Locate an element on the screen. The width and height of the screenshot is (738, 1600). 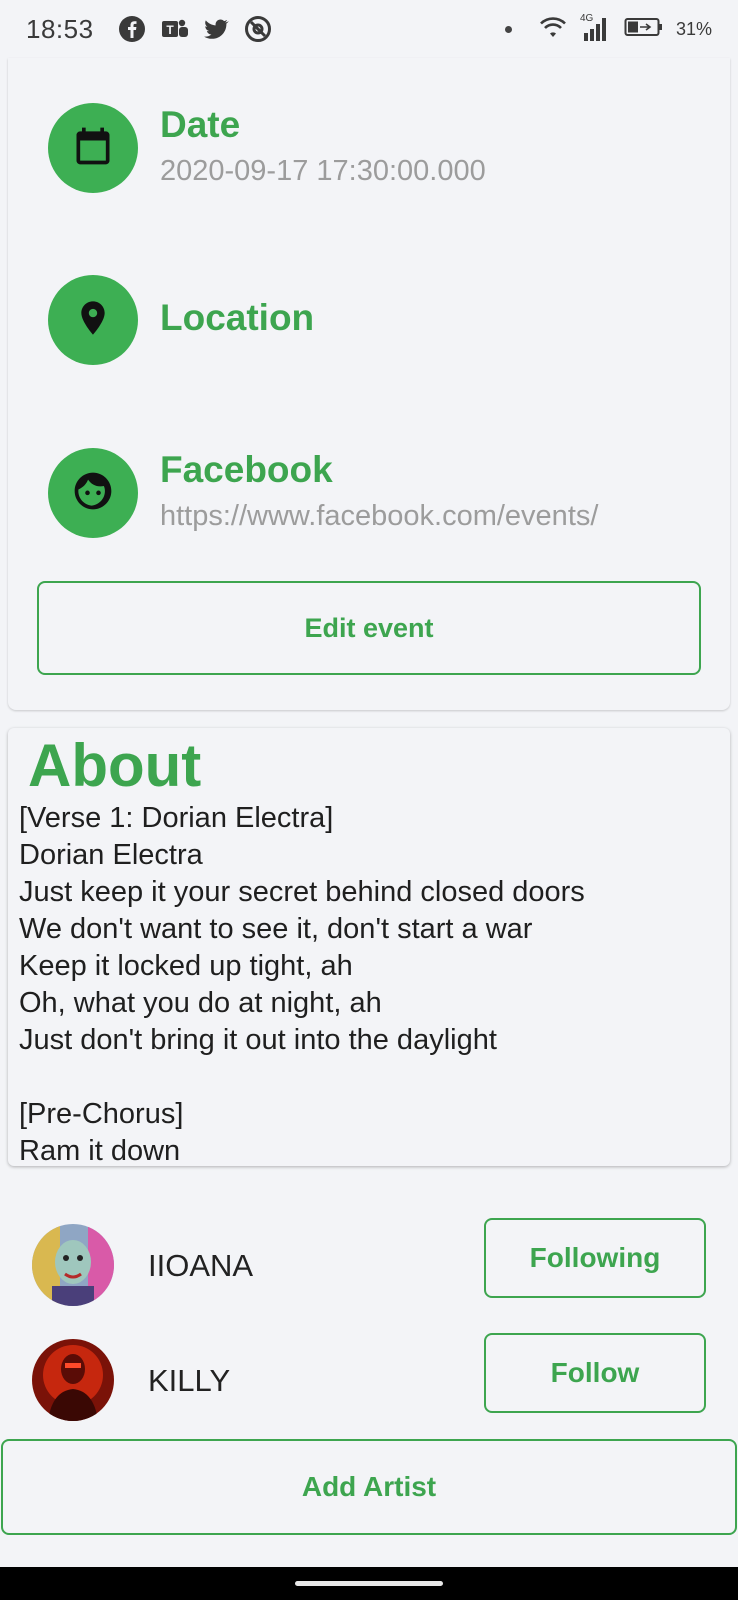
status-right: 4G 31% is located at coordinates (608, 28).